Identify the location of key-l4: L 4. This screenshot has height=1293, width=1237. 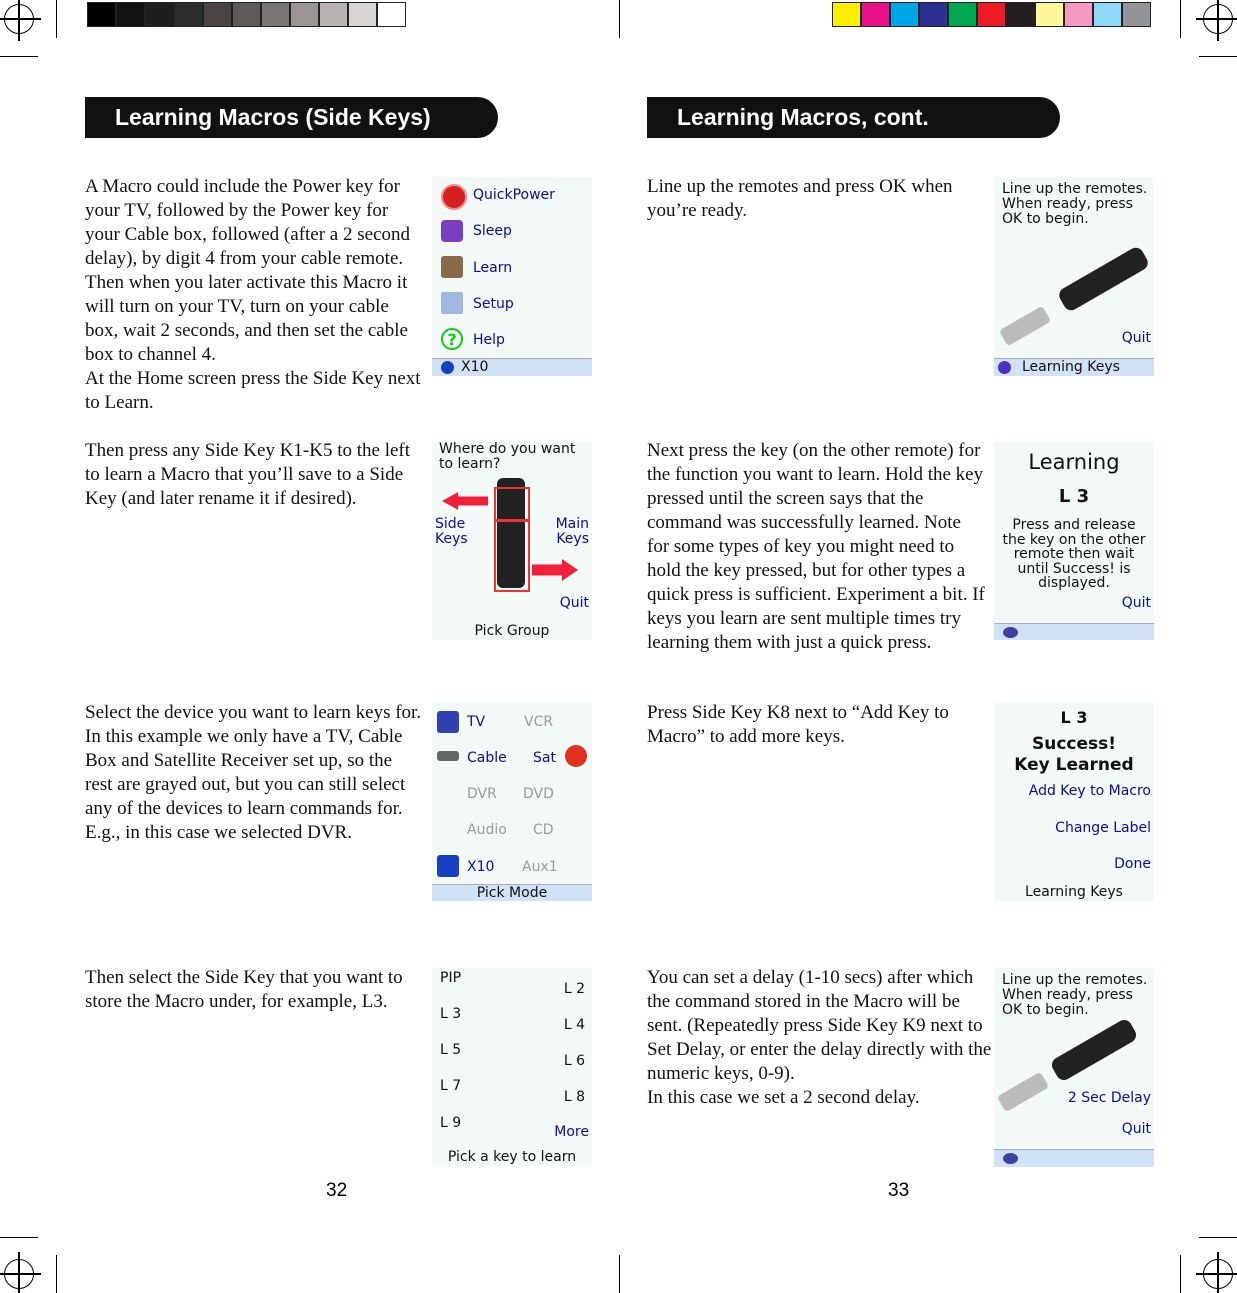
(574, 1025).